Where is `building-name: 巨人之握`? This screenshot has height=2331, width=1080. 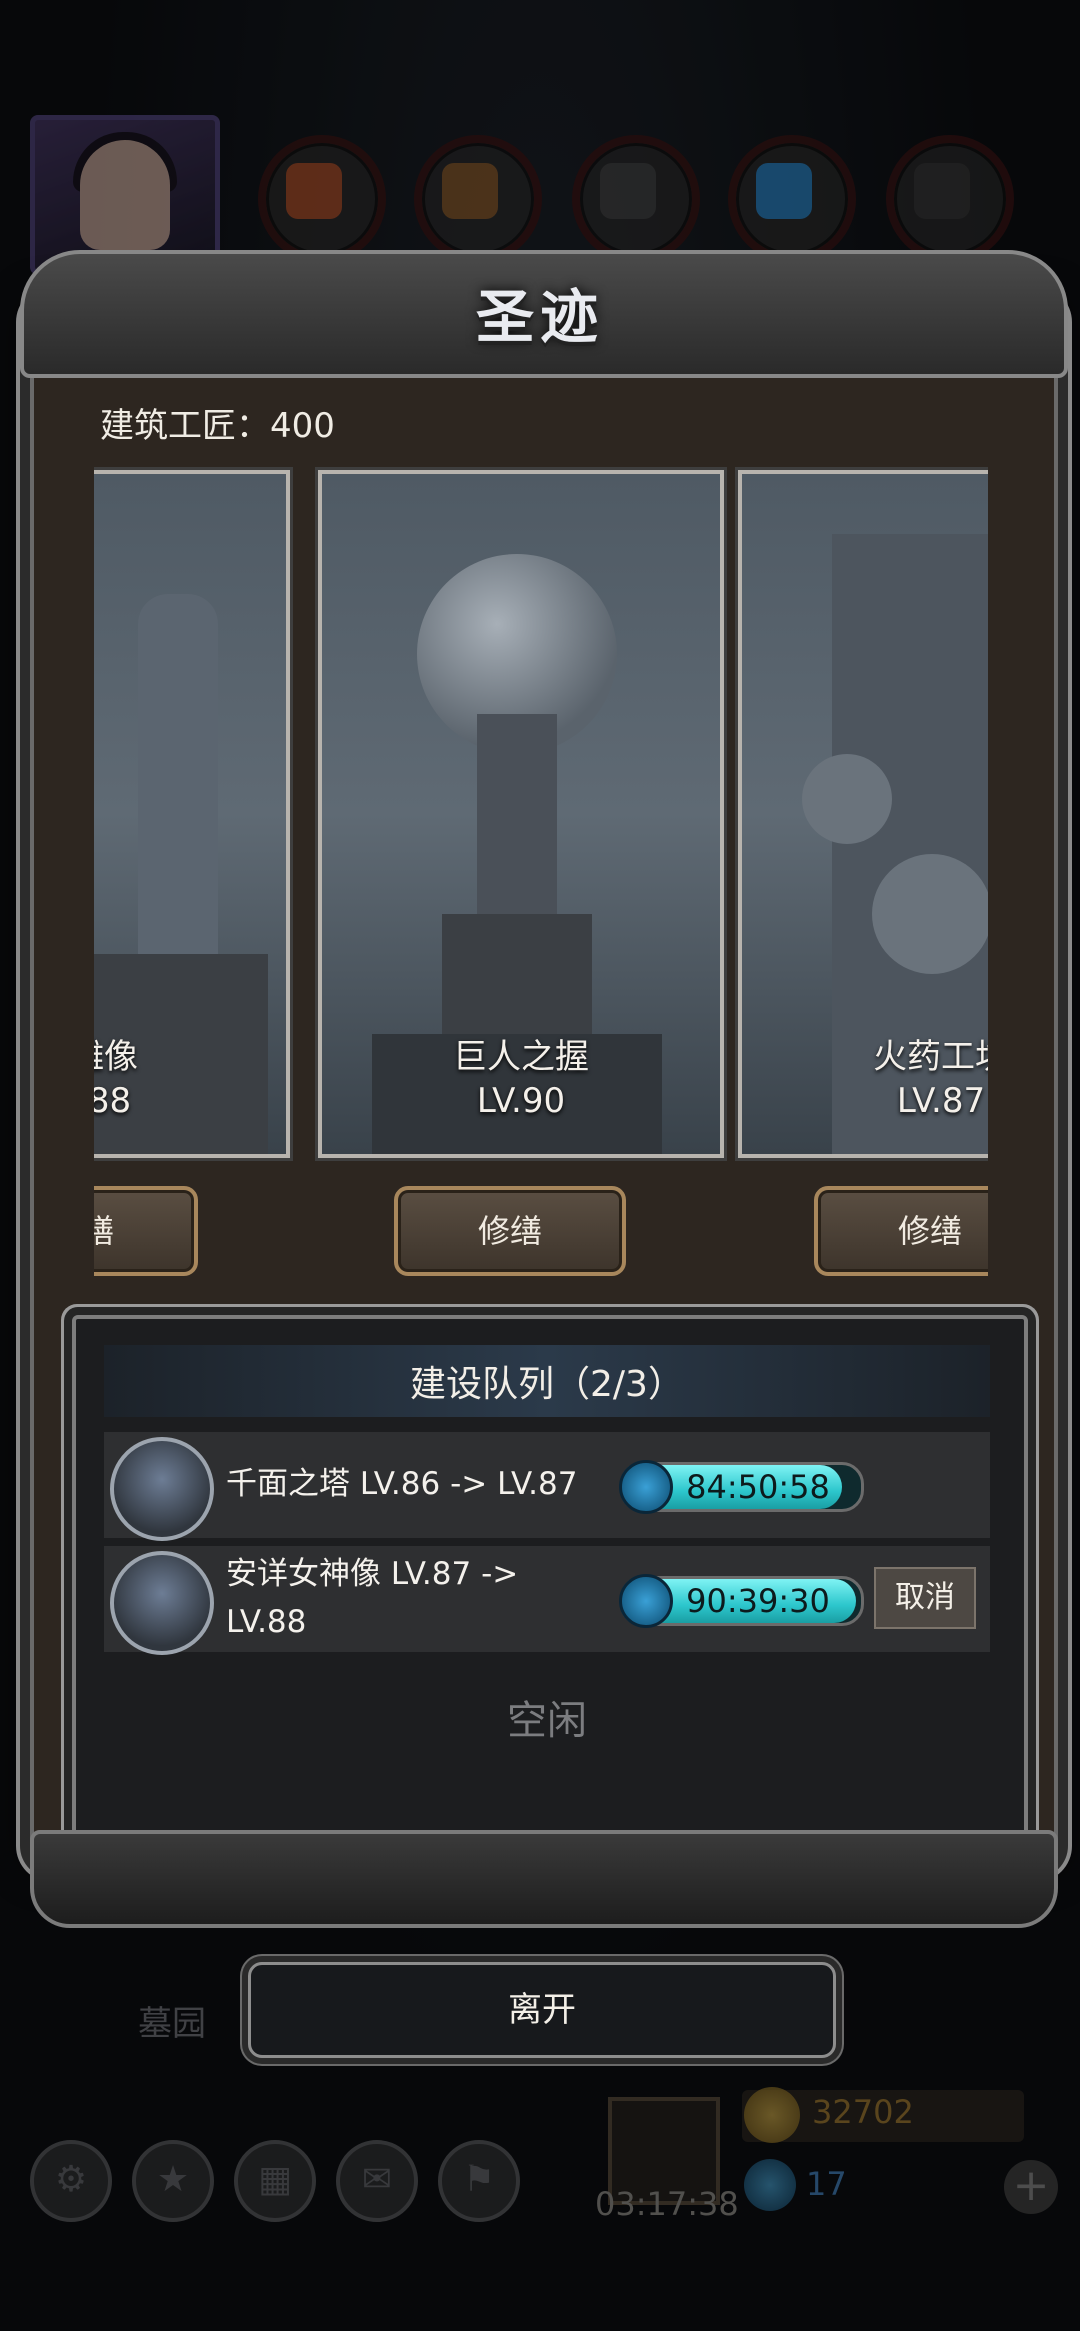
building-name: 巨人之握 is located at coordinates (521, 1057).